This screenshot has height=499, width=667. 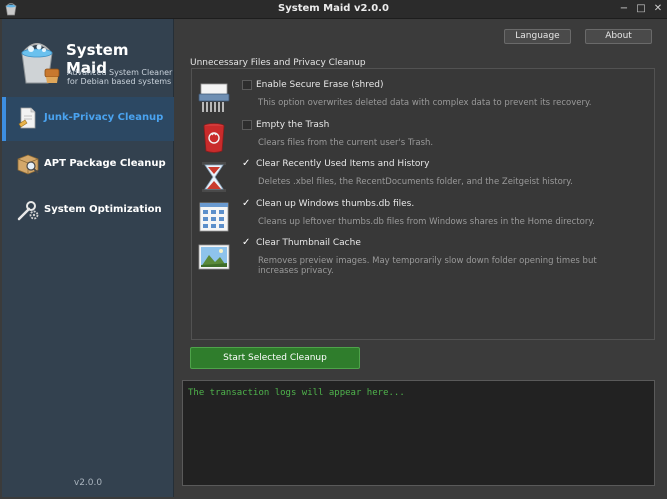 I want to click on language-button: Language, so click(x=537, y=36).